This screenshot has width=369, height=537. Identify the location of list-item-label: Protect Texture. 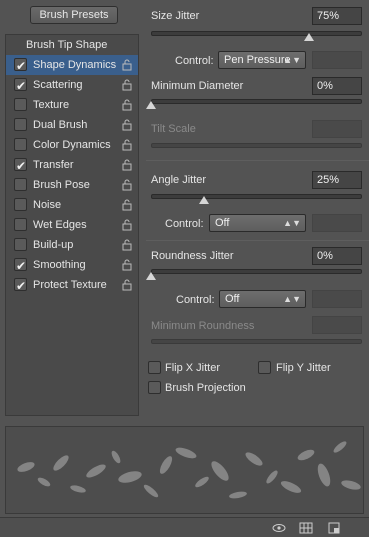
(70, 285).